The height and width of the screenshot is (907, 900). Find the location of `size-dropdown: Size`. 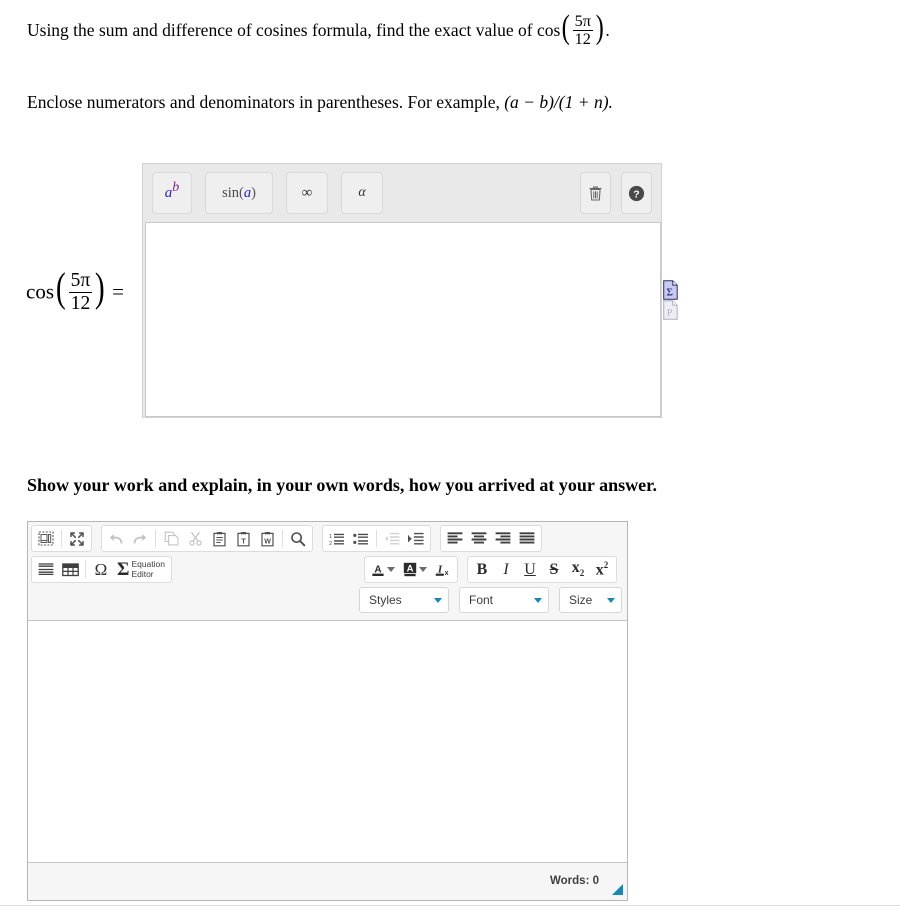

size-dropdown: Size is located at coordinates (590, 600).